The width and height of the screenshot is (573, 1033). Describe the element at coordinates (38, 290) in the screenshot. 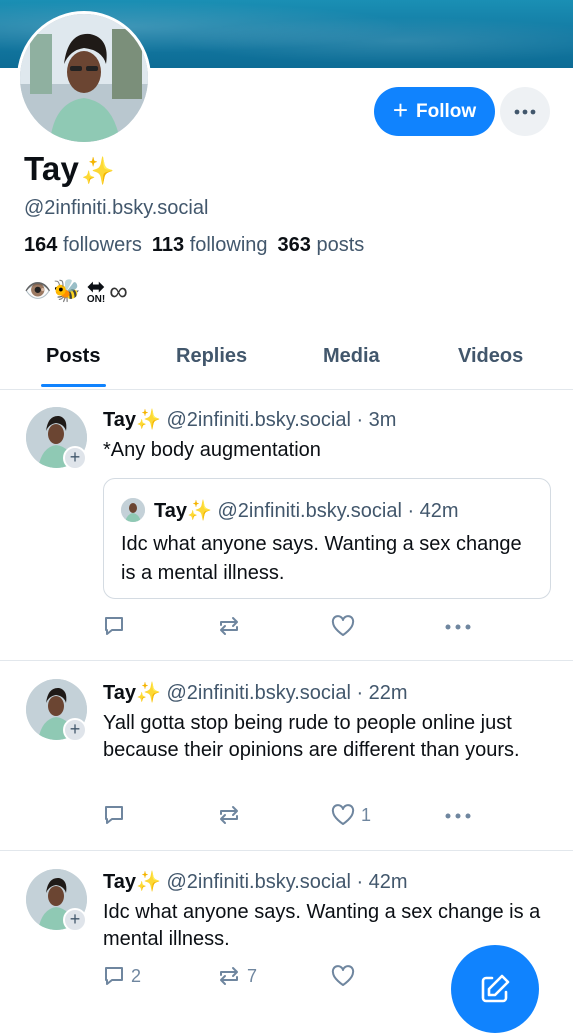

I see `eye-emoji: 👁️` at that location.